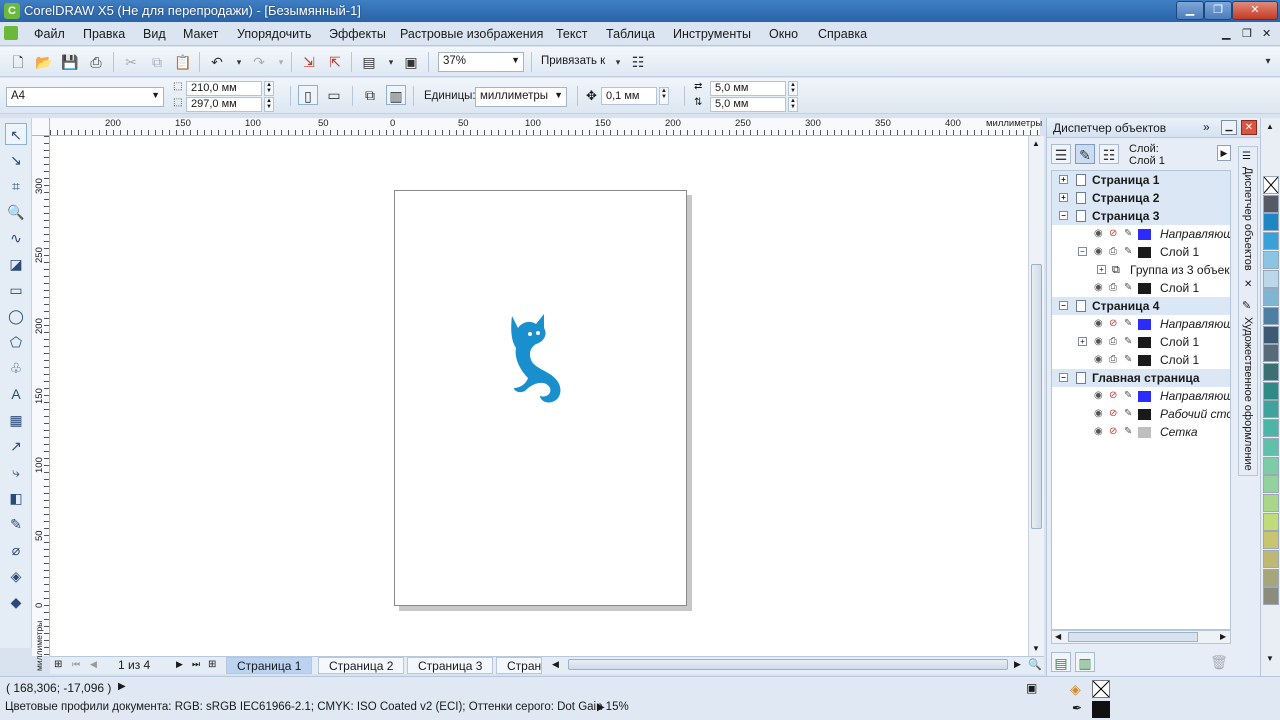 Image resolution: width=1280 pixels, height=720 pixels. I want to click on menu-window: Окно, so click(783, 34).